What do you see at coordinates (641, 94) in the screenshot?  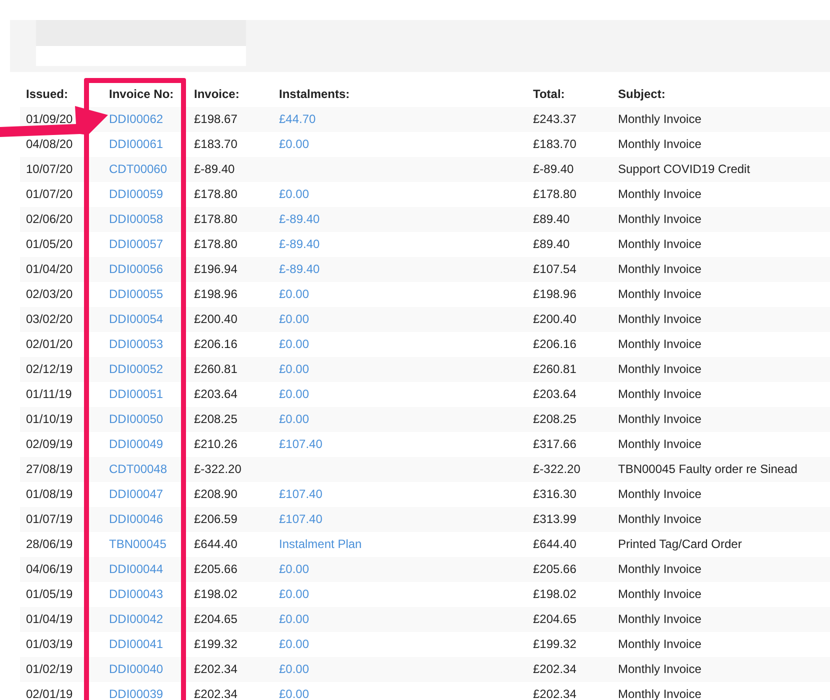 I see `column-header: Subject:` at bounding box center [641, 94].